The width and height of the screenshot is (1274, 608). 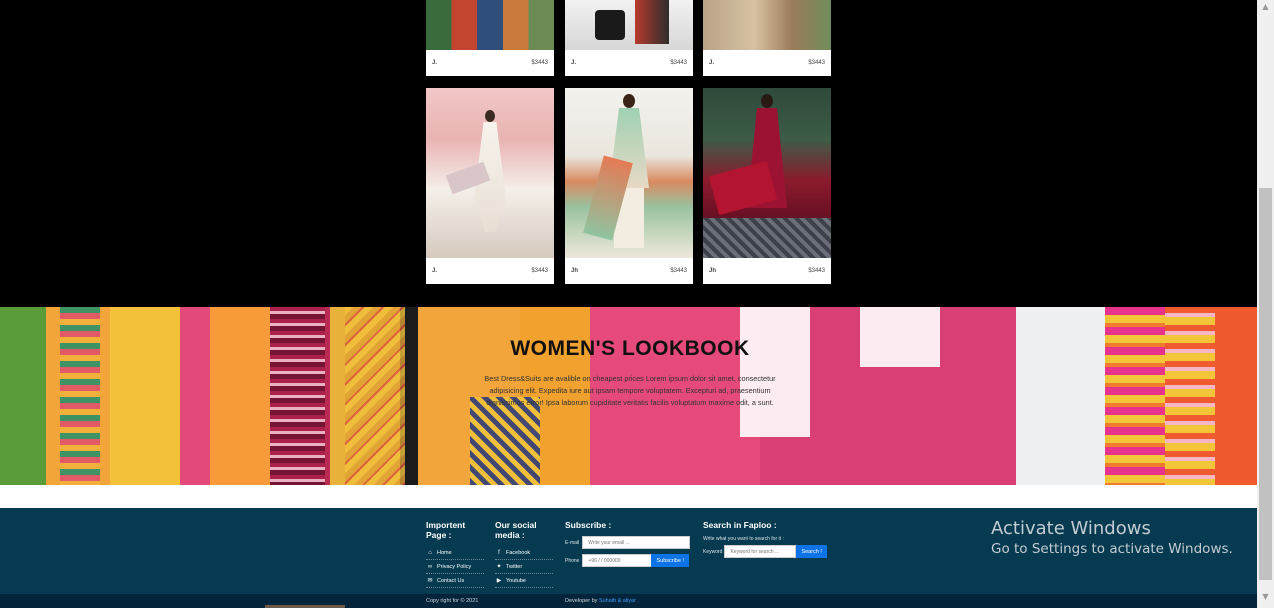 What do you see at coordinates (617, 560) in the screenshot?
I see `phone-field` at bounding box center [617, 560].